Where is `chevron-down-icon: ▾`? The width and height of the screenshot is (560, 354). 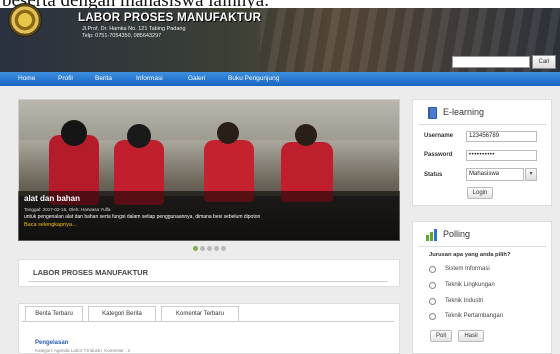 chevron-down-icon: ▾ is located at coordinates (531, 174).